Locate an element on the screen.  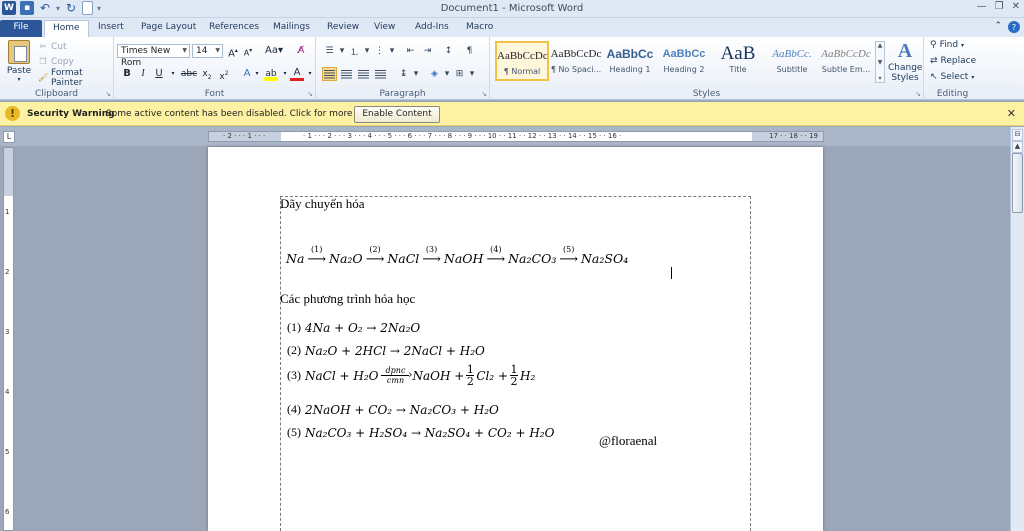
styles-more-icon: ▾ is located at coordinates (879, 78).